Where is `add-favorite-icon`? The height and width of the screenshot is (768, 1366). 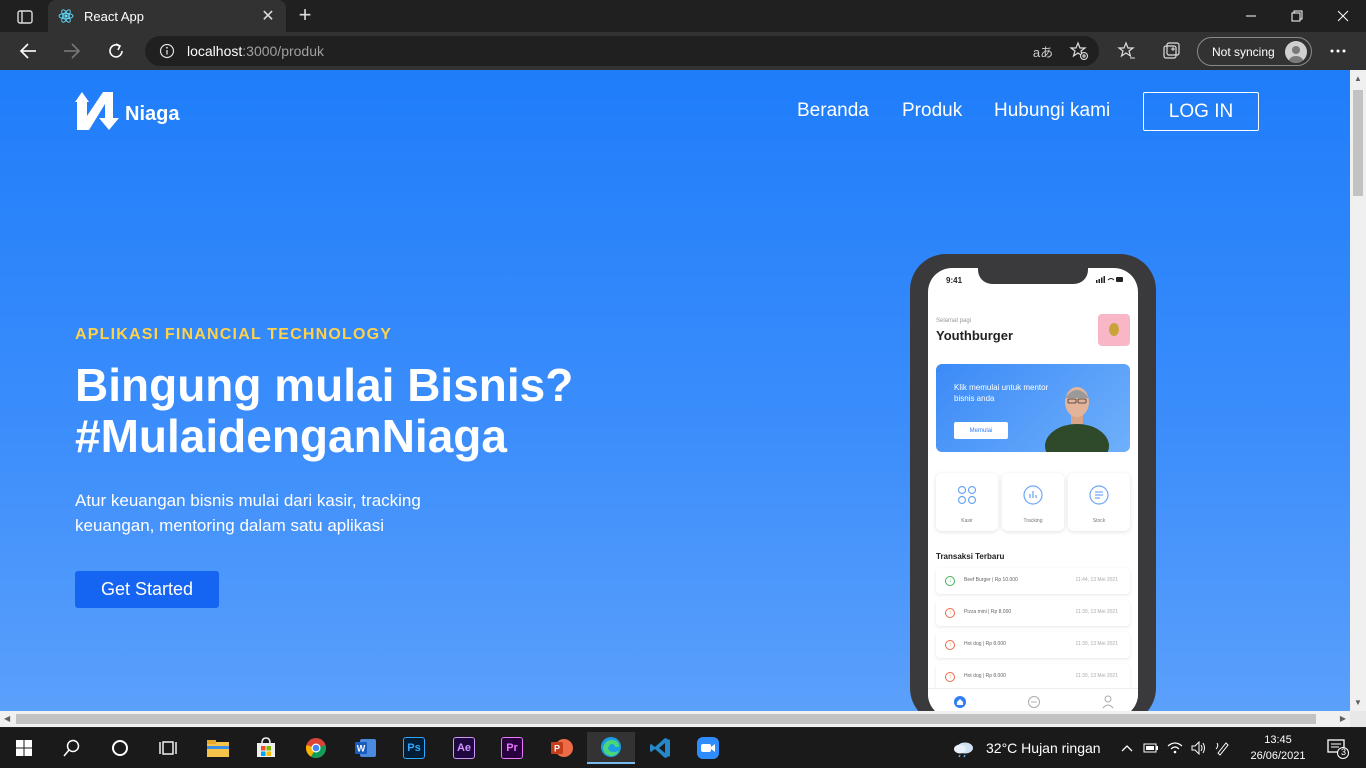
add-favorite-icon is located at coordinates (1079, 51).